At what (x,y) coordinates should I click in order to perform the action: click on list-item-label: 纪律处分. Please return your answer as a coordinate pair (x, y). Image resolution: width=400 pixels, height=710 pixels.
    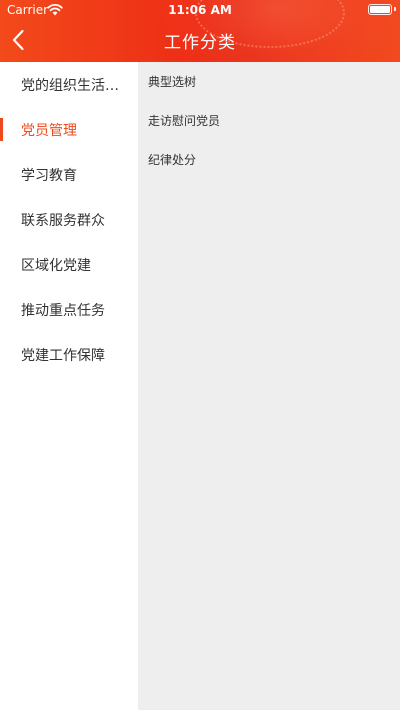
    Looking at the image, I should click on (172, 160).